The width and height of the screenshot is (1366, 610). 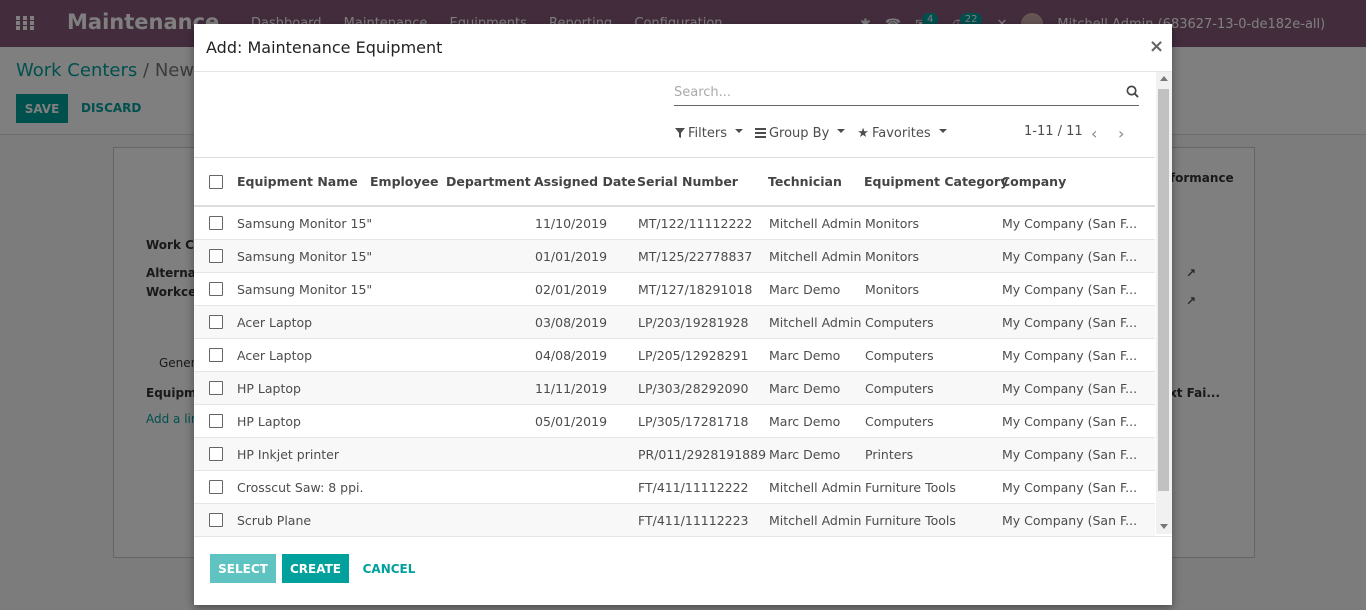 What do you see at coordinates (1121, 133) in the screenshot?
I see `chevron-right-icon: ›` at bounding box center [1121, 133].